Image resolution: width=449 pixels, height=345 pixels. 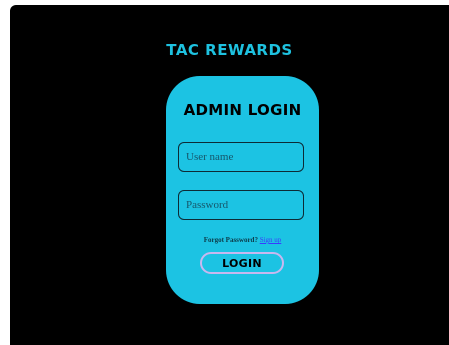 I want to click on signup-link: Sign up, so click(x=271, y=240).